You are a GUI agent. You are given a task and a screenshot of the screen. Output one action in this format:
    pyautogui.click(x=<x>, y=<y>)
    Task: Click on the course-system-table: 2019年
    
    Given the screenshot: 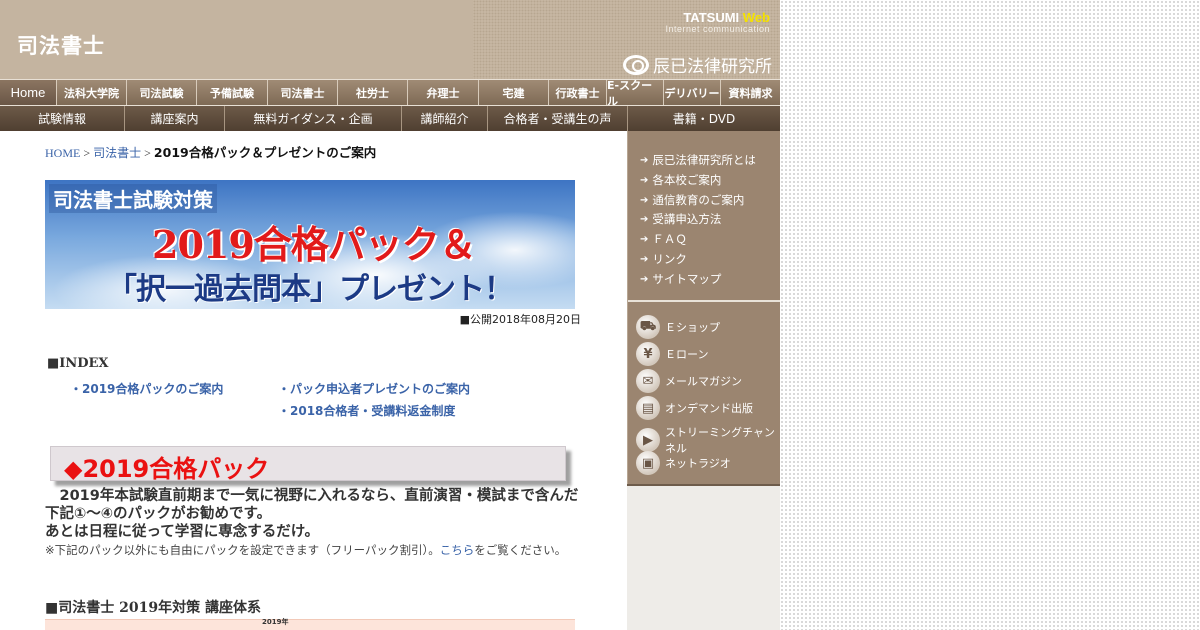 What is the action you would take?
    pyautogui.click(x=310, y=624)
    